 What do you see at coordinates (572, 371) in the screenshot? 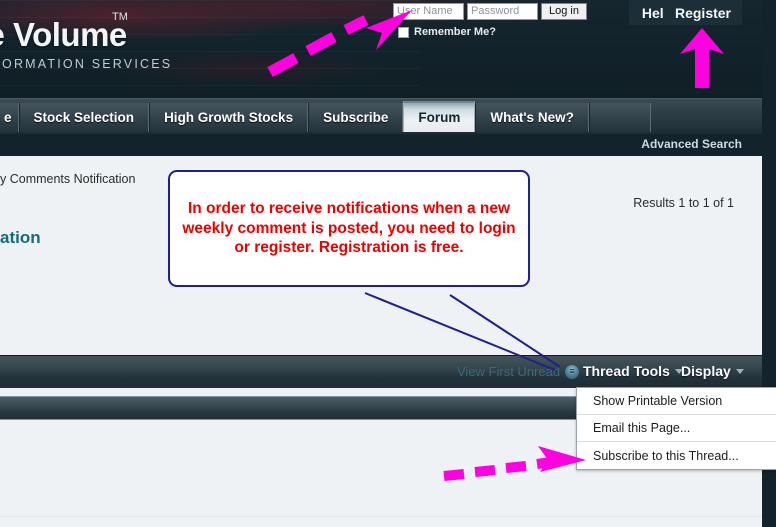
I see `unread-bubble-icon: ≡` at bounding box center [572, 371].